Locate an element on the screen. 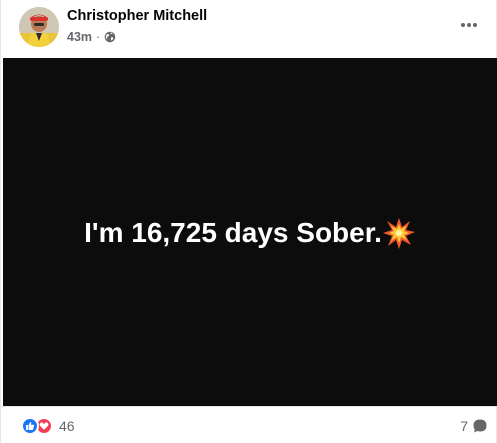 The image size is (497, 443). comment-bubble-icon is located at coordinates (480, 426).